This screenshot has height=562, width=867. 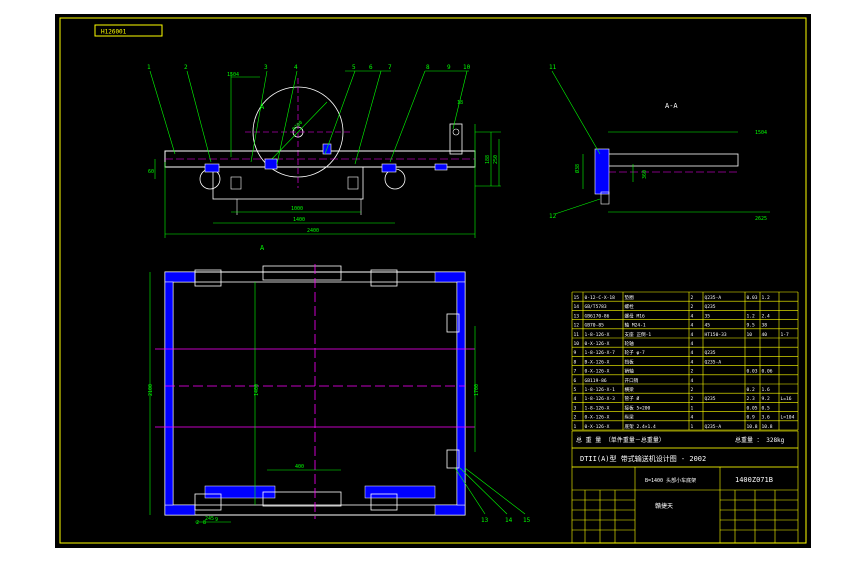 What do you see at coordinates (204, 523) in the screenshot?
I see `plan-label-8: 8` at bounding box center [204, 523].